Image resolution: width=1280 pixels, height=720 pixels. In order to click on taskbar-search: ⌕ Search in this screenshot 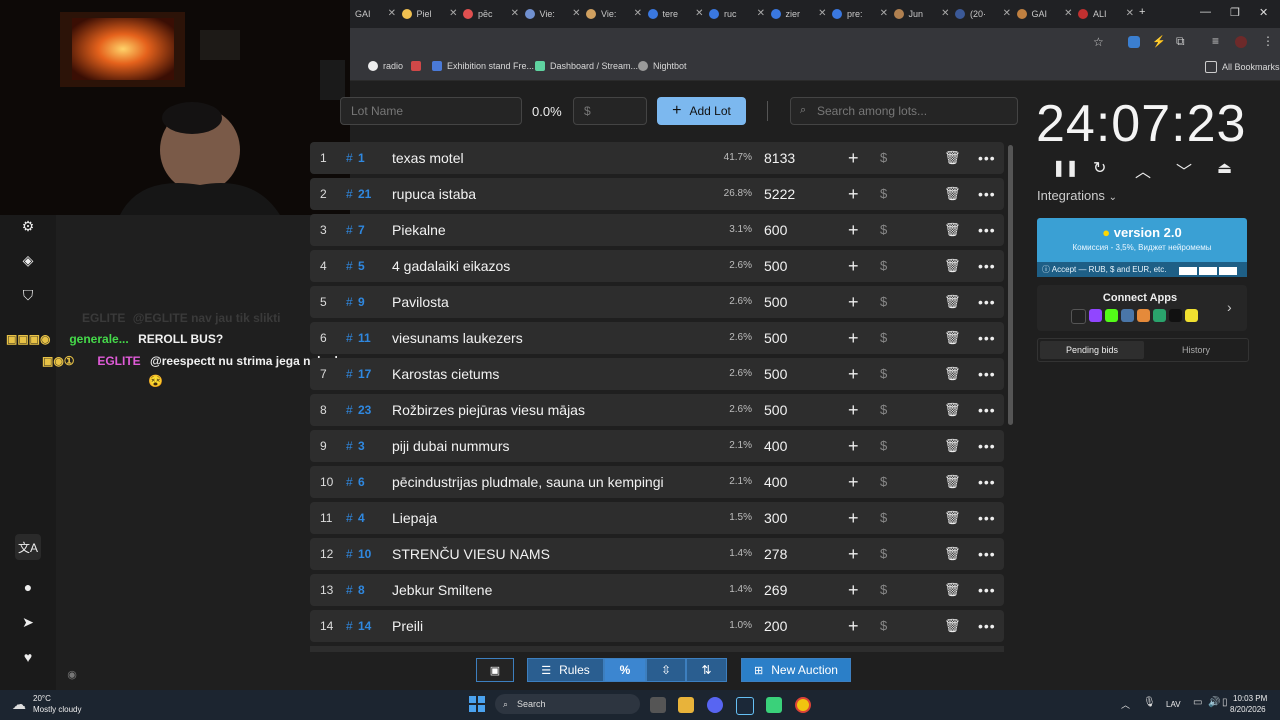, I will do `click(567, 704)`.